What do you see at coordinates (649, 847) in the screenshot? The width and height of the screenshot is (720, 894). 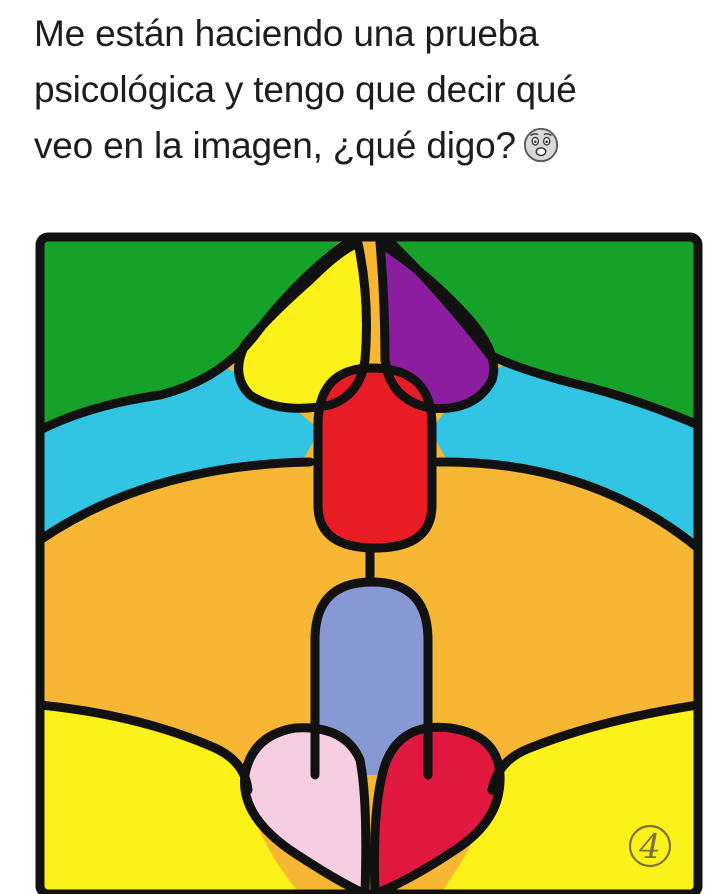 I see `signature-text: 4` at bounding box center [649, 847].